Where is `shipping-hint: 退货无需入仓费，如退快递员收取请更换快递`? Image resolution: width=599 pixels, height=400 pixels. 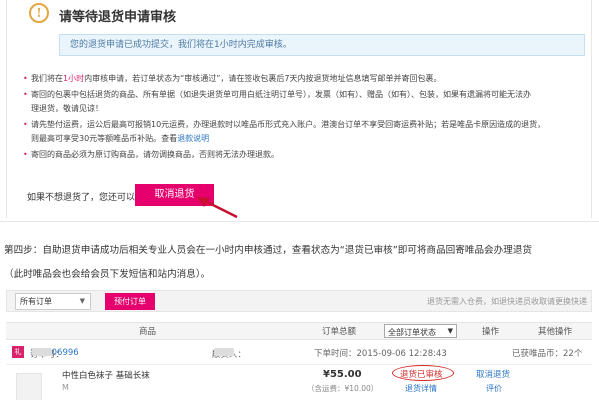 shipping-hint: 退货无需入仓费，如退快递员收取请更换快递 is located at coordinates (507, 301).